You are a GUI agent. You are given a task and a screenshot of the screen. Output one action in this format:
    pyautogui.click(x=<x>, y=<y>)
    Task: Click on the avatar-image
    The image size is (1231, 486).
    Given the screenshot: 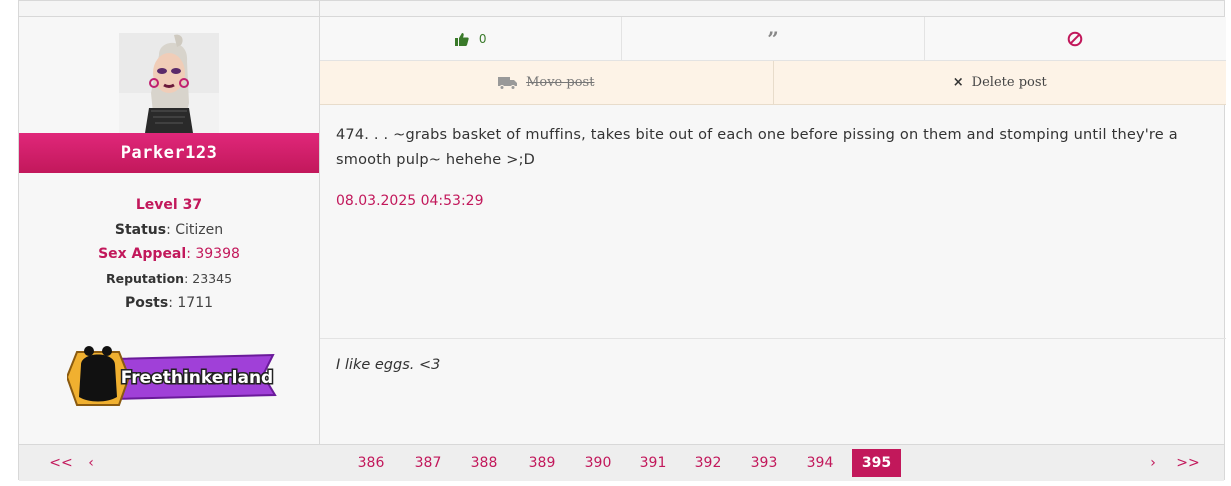 What is the action you would take?
    pyautogui.click(x=169, y=83)
    